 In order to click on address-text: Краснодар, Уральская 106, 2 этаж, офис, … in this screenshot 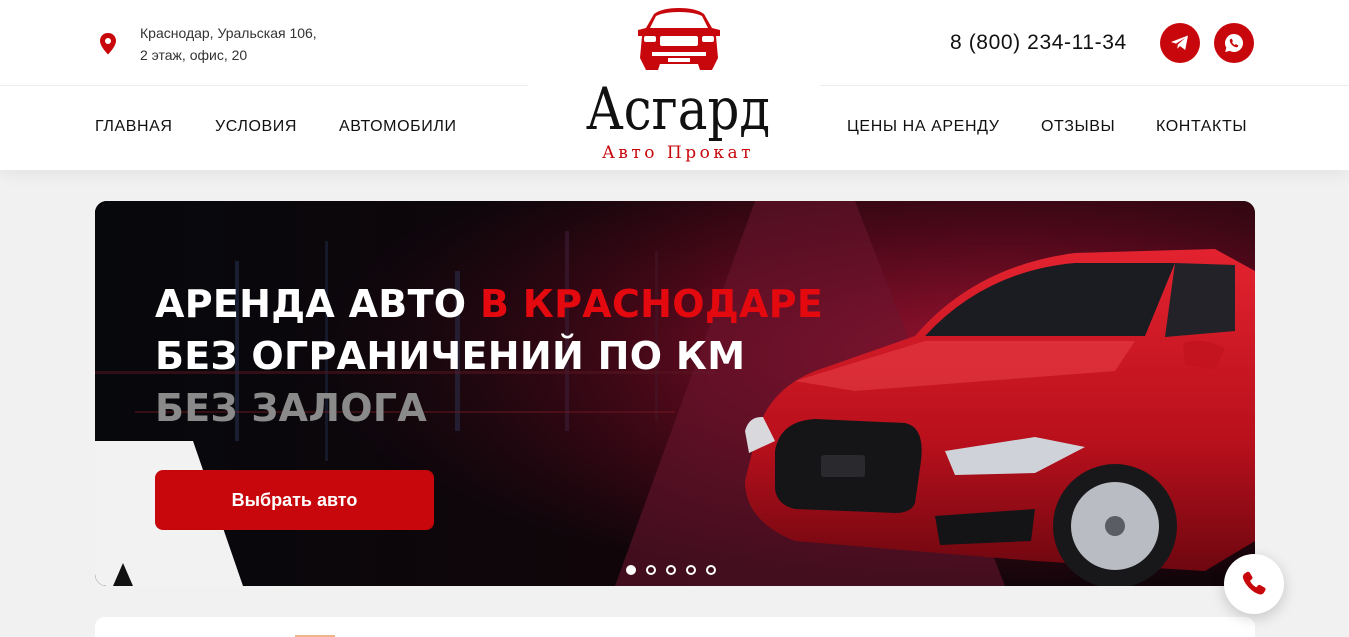, I will do `click(228, 44)`.